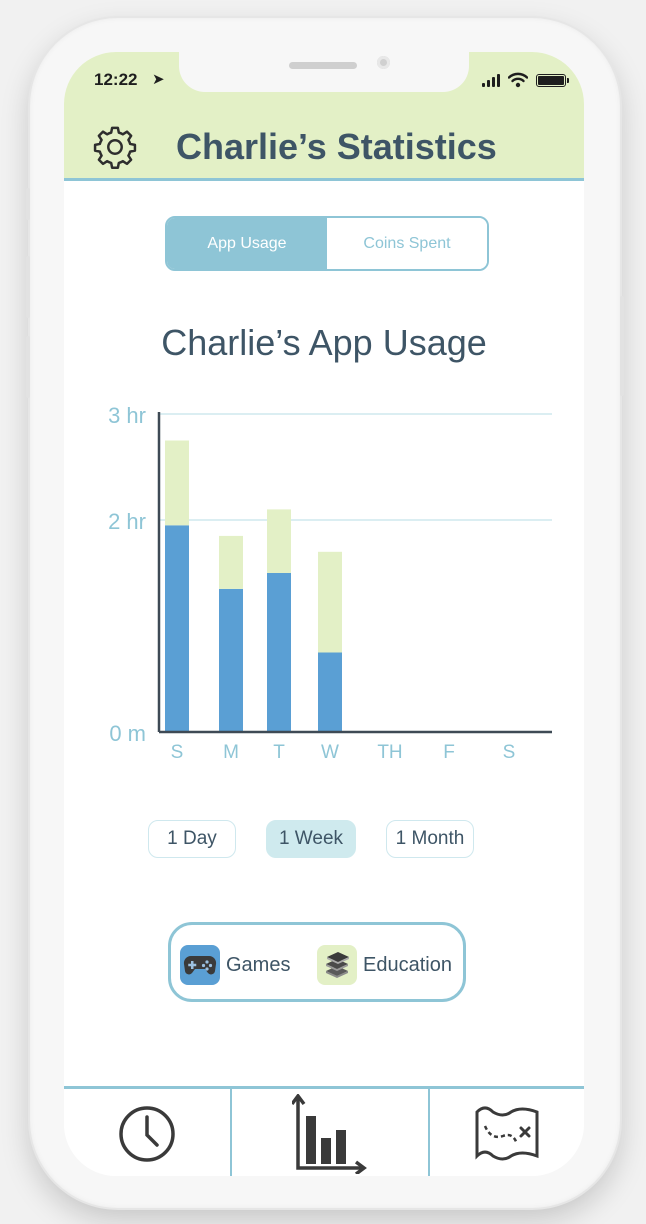  What do you see at coordinates (383, 62) in the screenshot?
I see `front-camera` at bounding box center [383, 62].